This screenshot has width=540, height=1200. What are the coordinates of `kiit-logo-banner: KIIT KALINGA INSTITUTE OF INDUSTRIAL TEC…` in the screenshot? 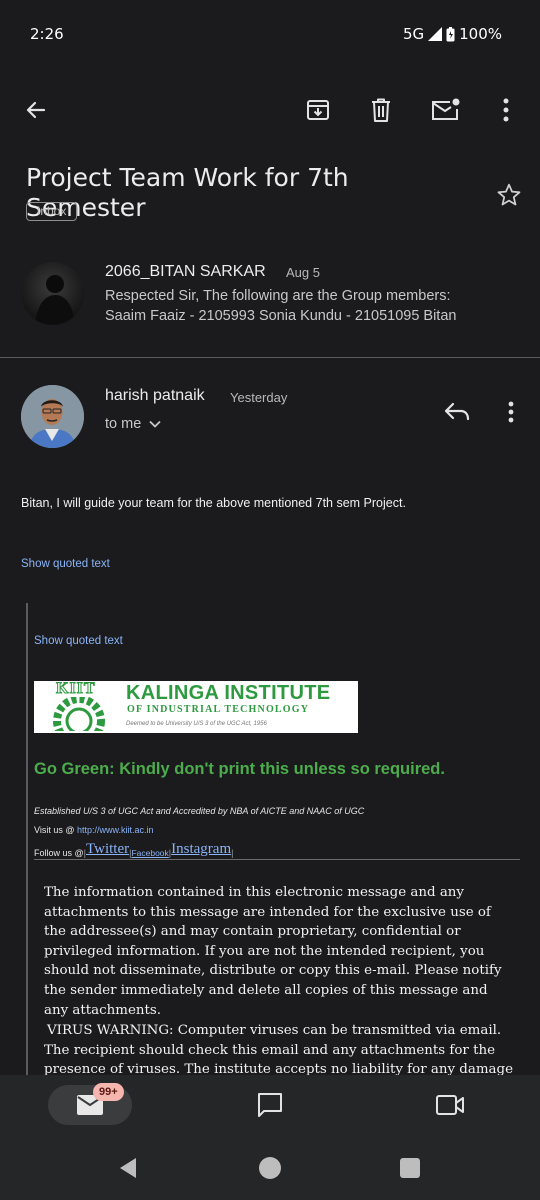 It's located at (196, 707).